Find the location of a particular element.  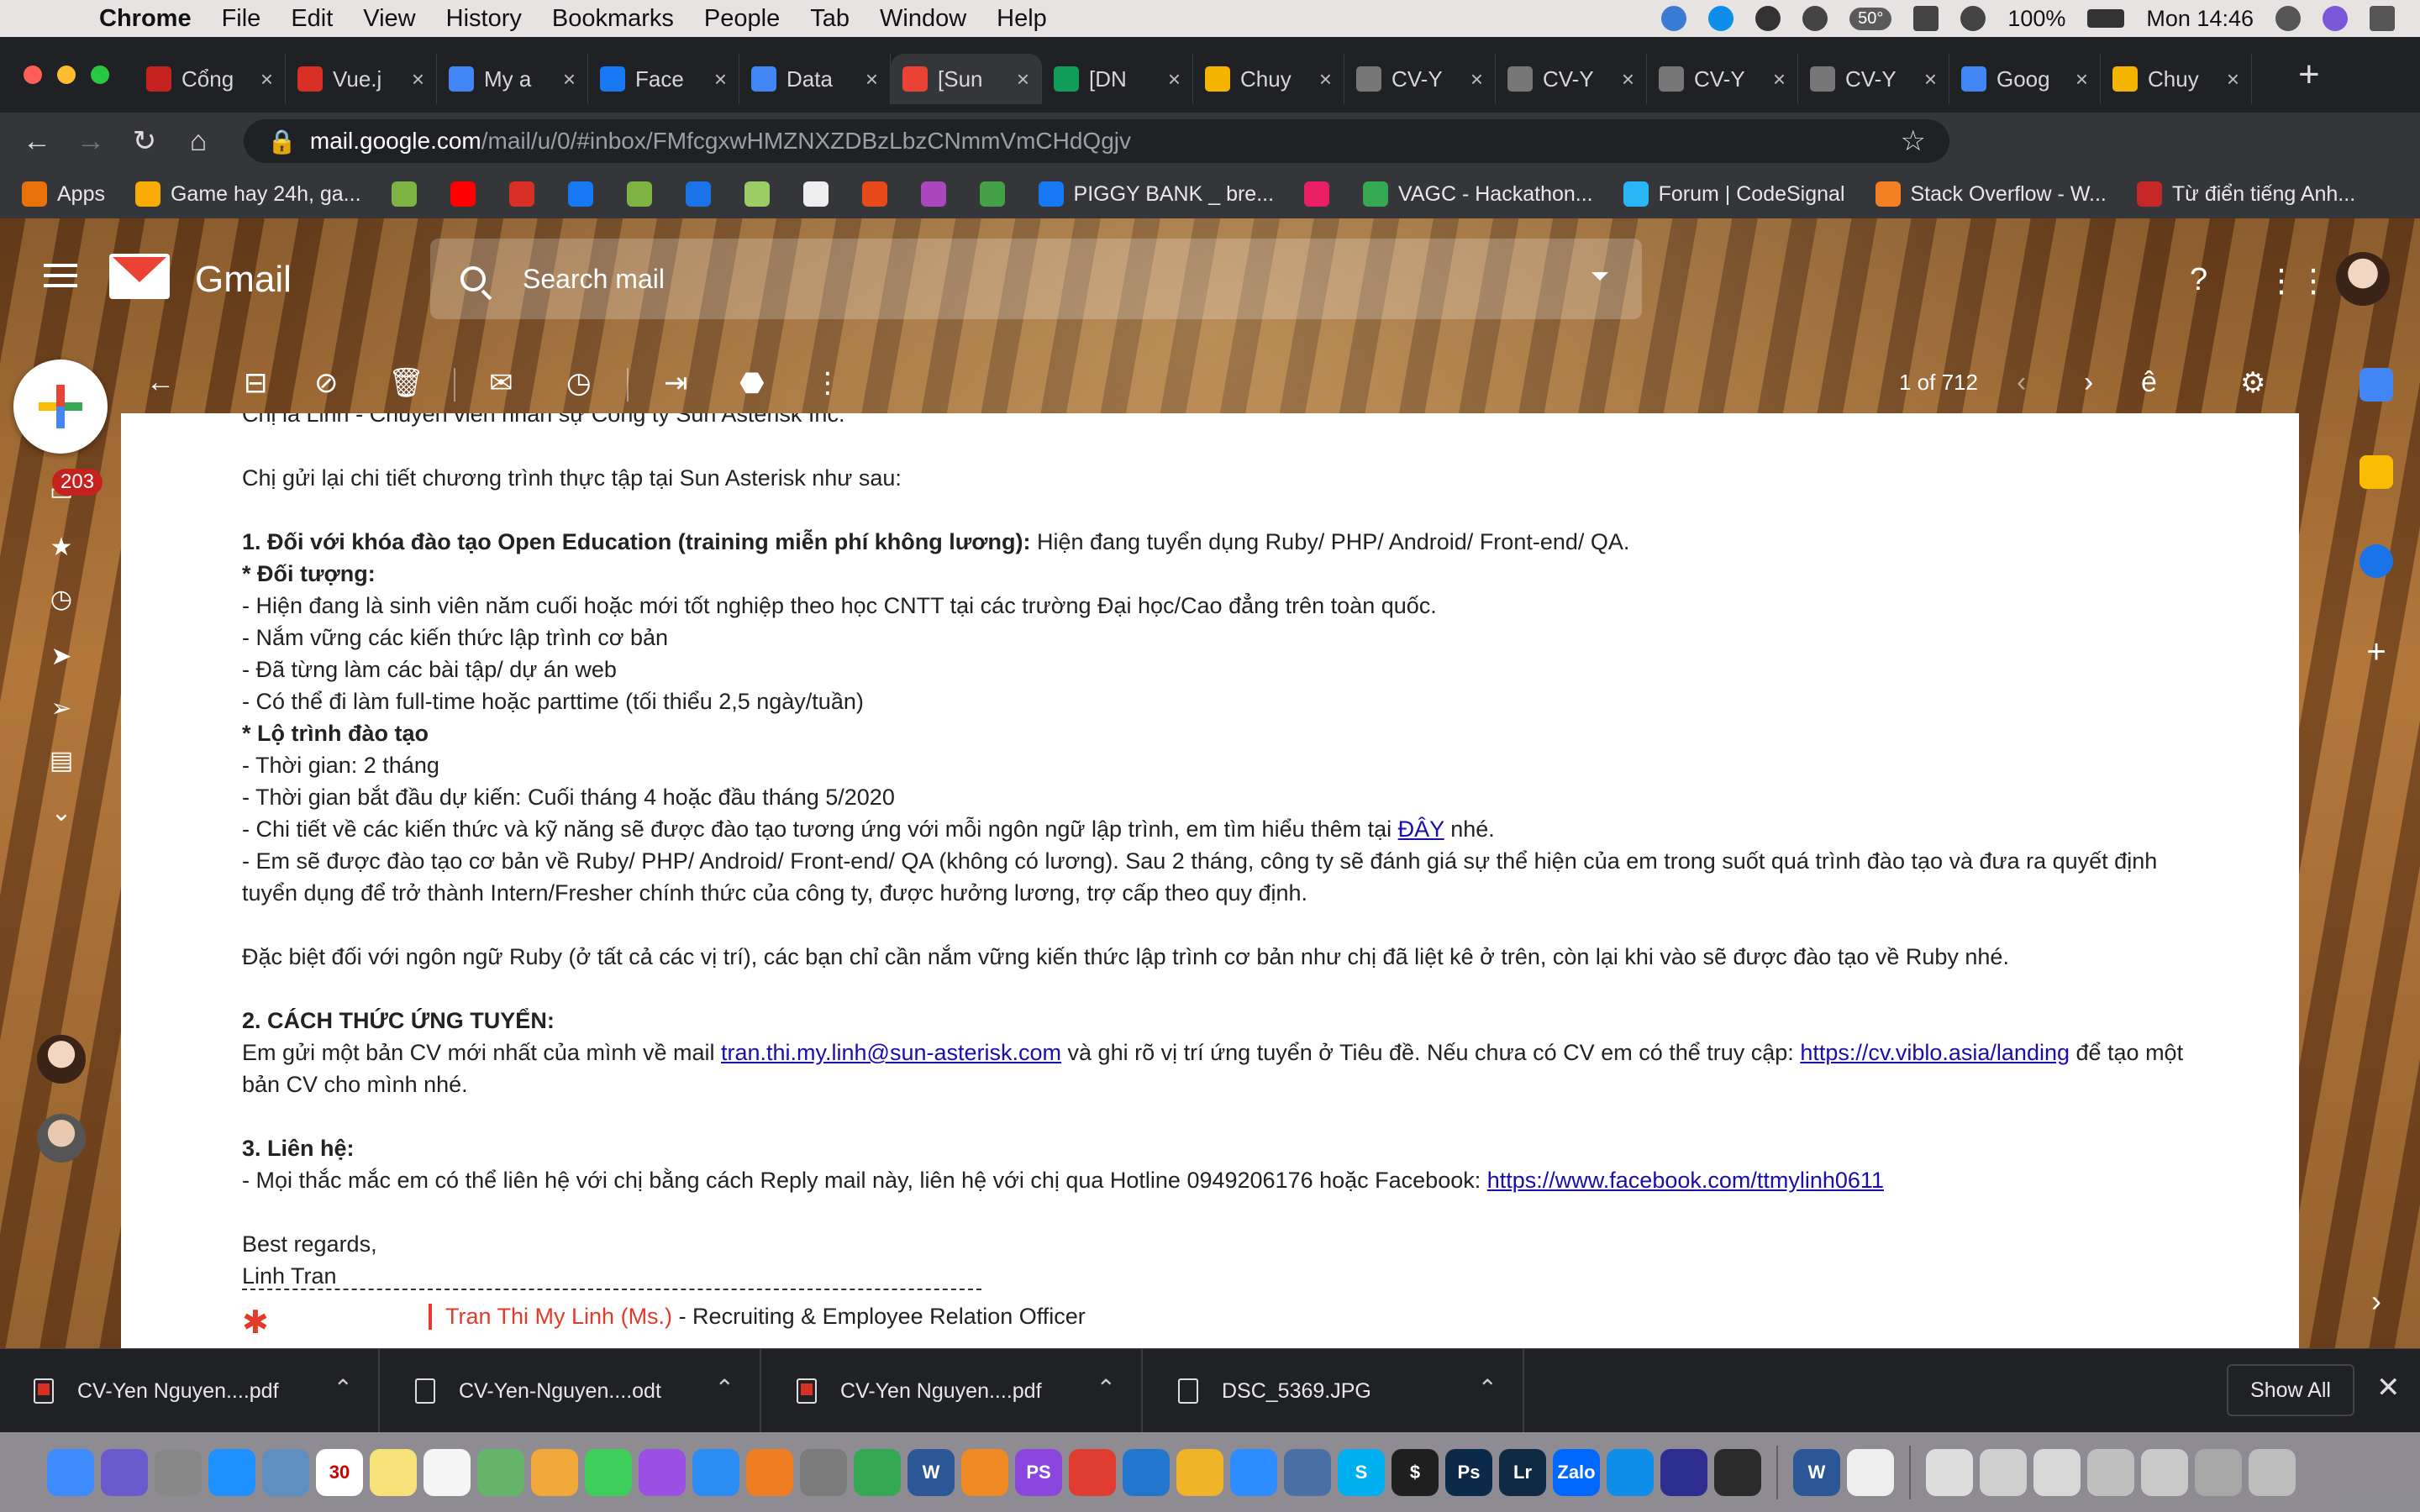

search-bar: Search mail is located at coordinates (1036, 279).